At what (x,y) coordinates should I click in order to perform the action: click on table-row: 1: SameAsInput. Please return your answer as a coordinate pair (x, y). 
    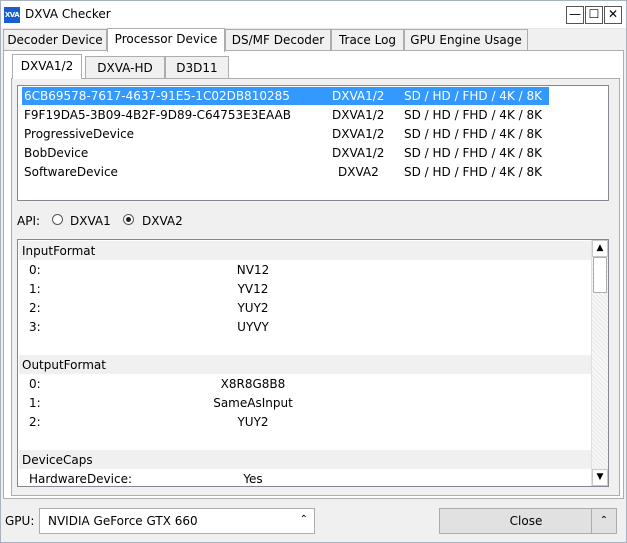
    Looking at the image, I should click on (305, 402).